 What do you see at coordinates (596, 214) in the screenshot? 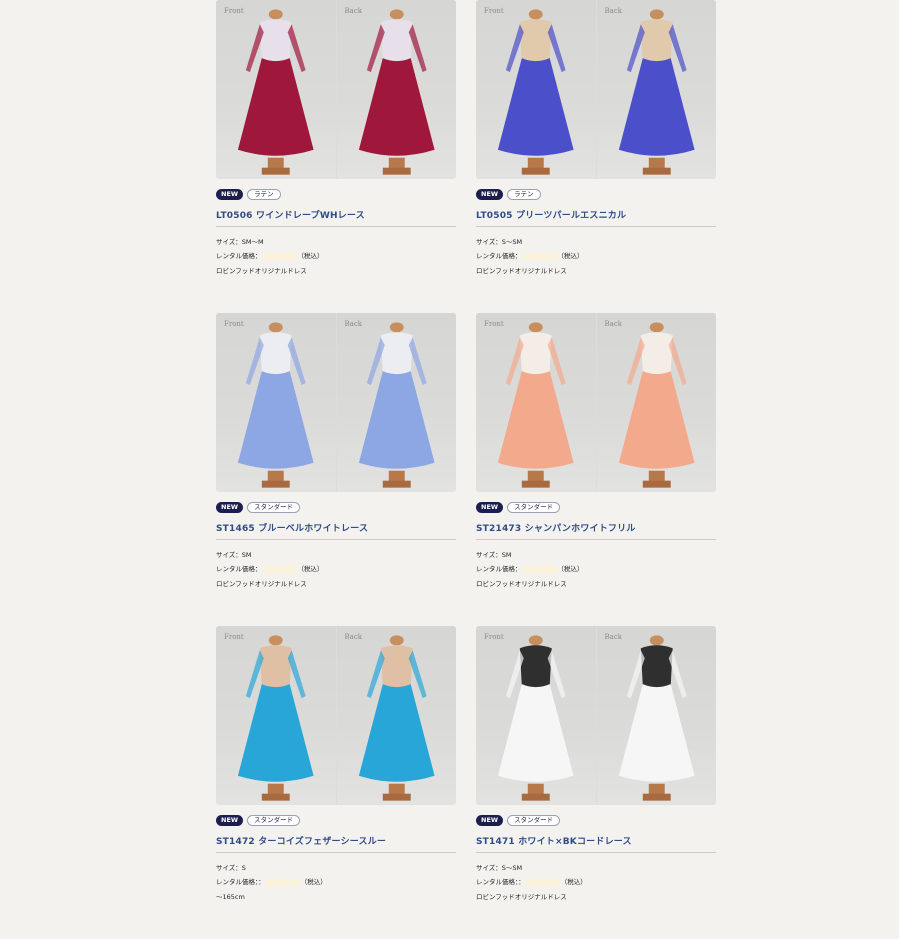
I see `product-title: LT0505 プリーツパールエスニカル` at bounding box center [596, 214].